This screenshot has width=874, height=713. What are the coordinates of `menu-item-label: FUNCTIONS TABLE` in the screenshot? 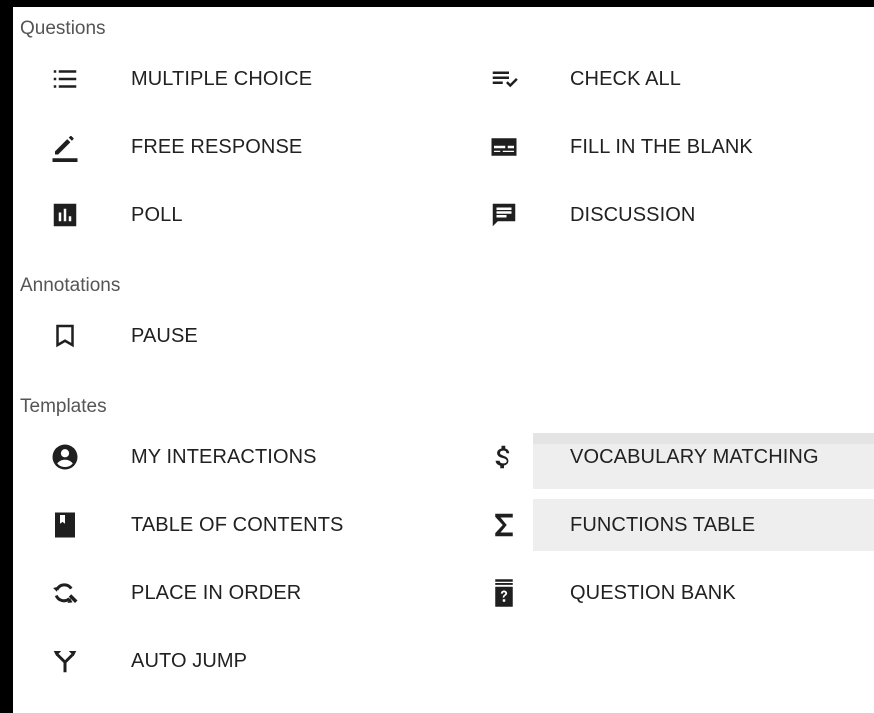 It's located at (663, 524).